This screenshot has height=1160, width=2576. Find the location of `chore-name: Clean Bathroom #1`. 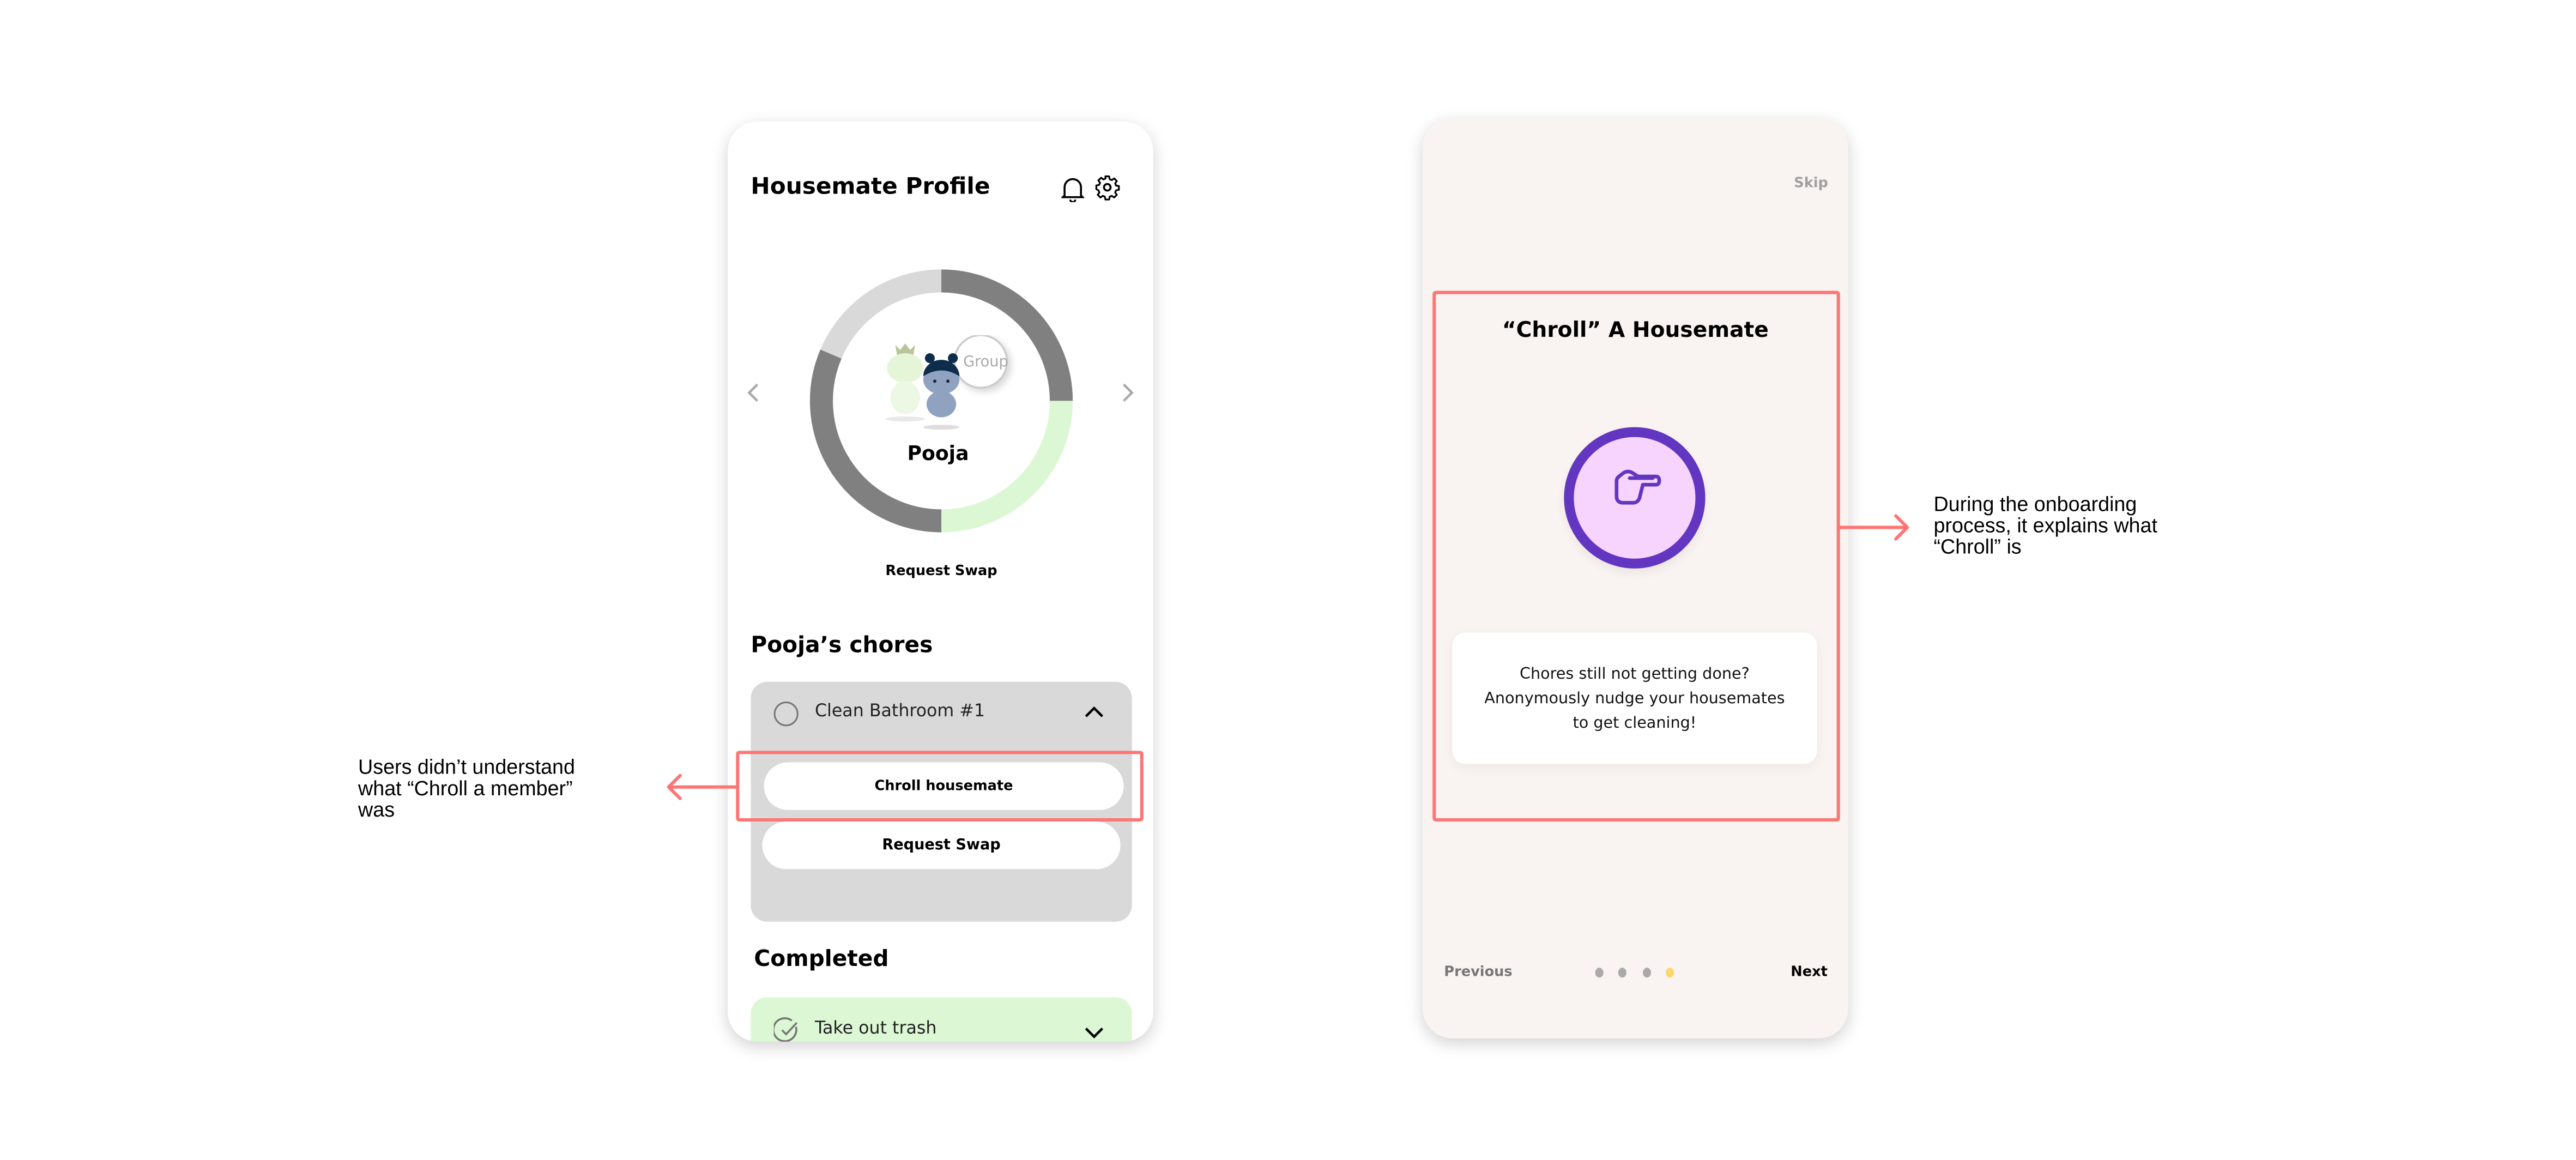

chore-name: Clean Bathroom #1 is located at coordinates (899, 711).